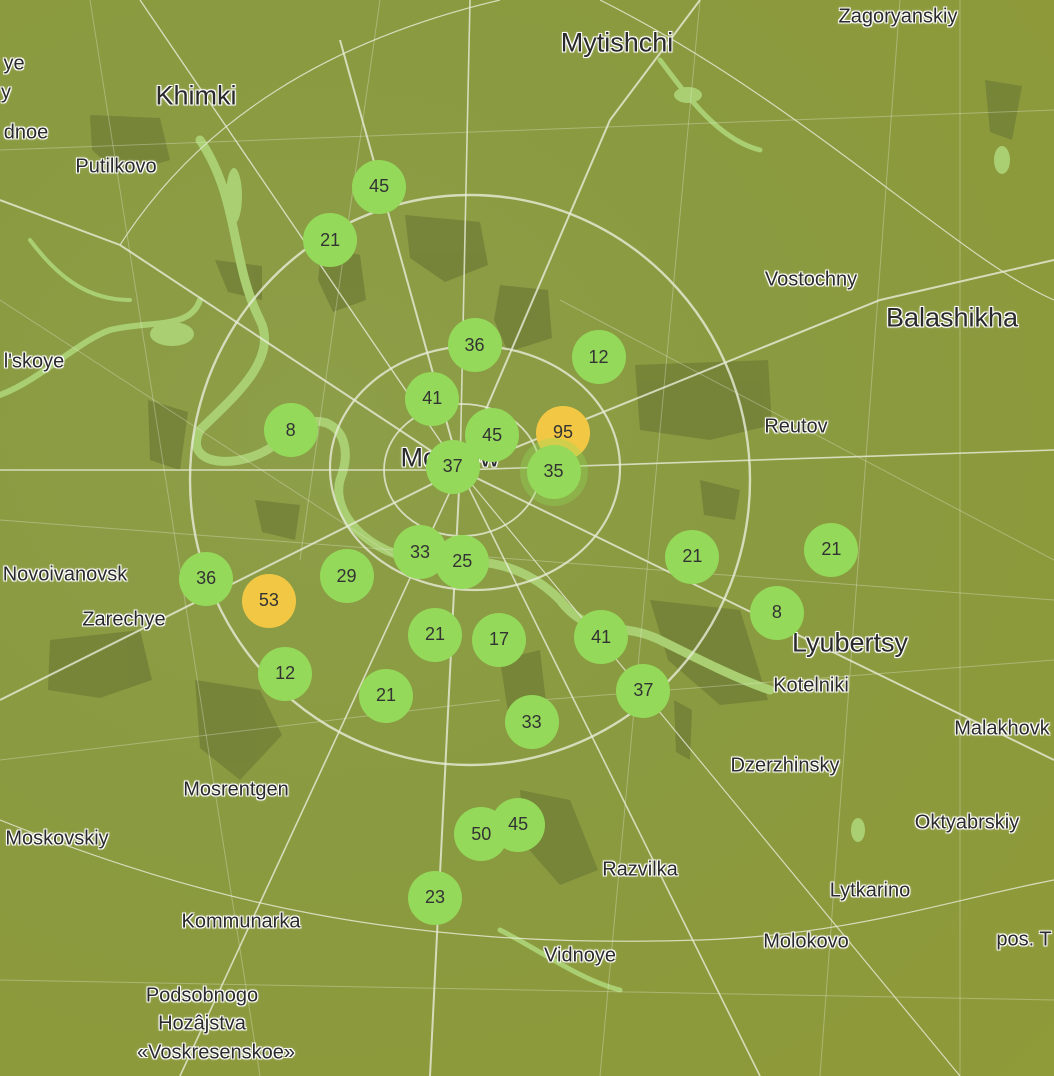 The image size is (1054, 1076). What do you see at coordinates (952, 317) in the screenshot?
I see `place-label: Balashikha` at bounding box center [952, 317].